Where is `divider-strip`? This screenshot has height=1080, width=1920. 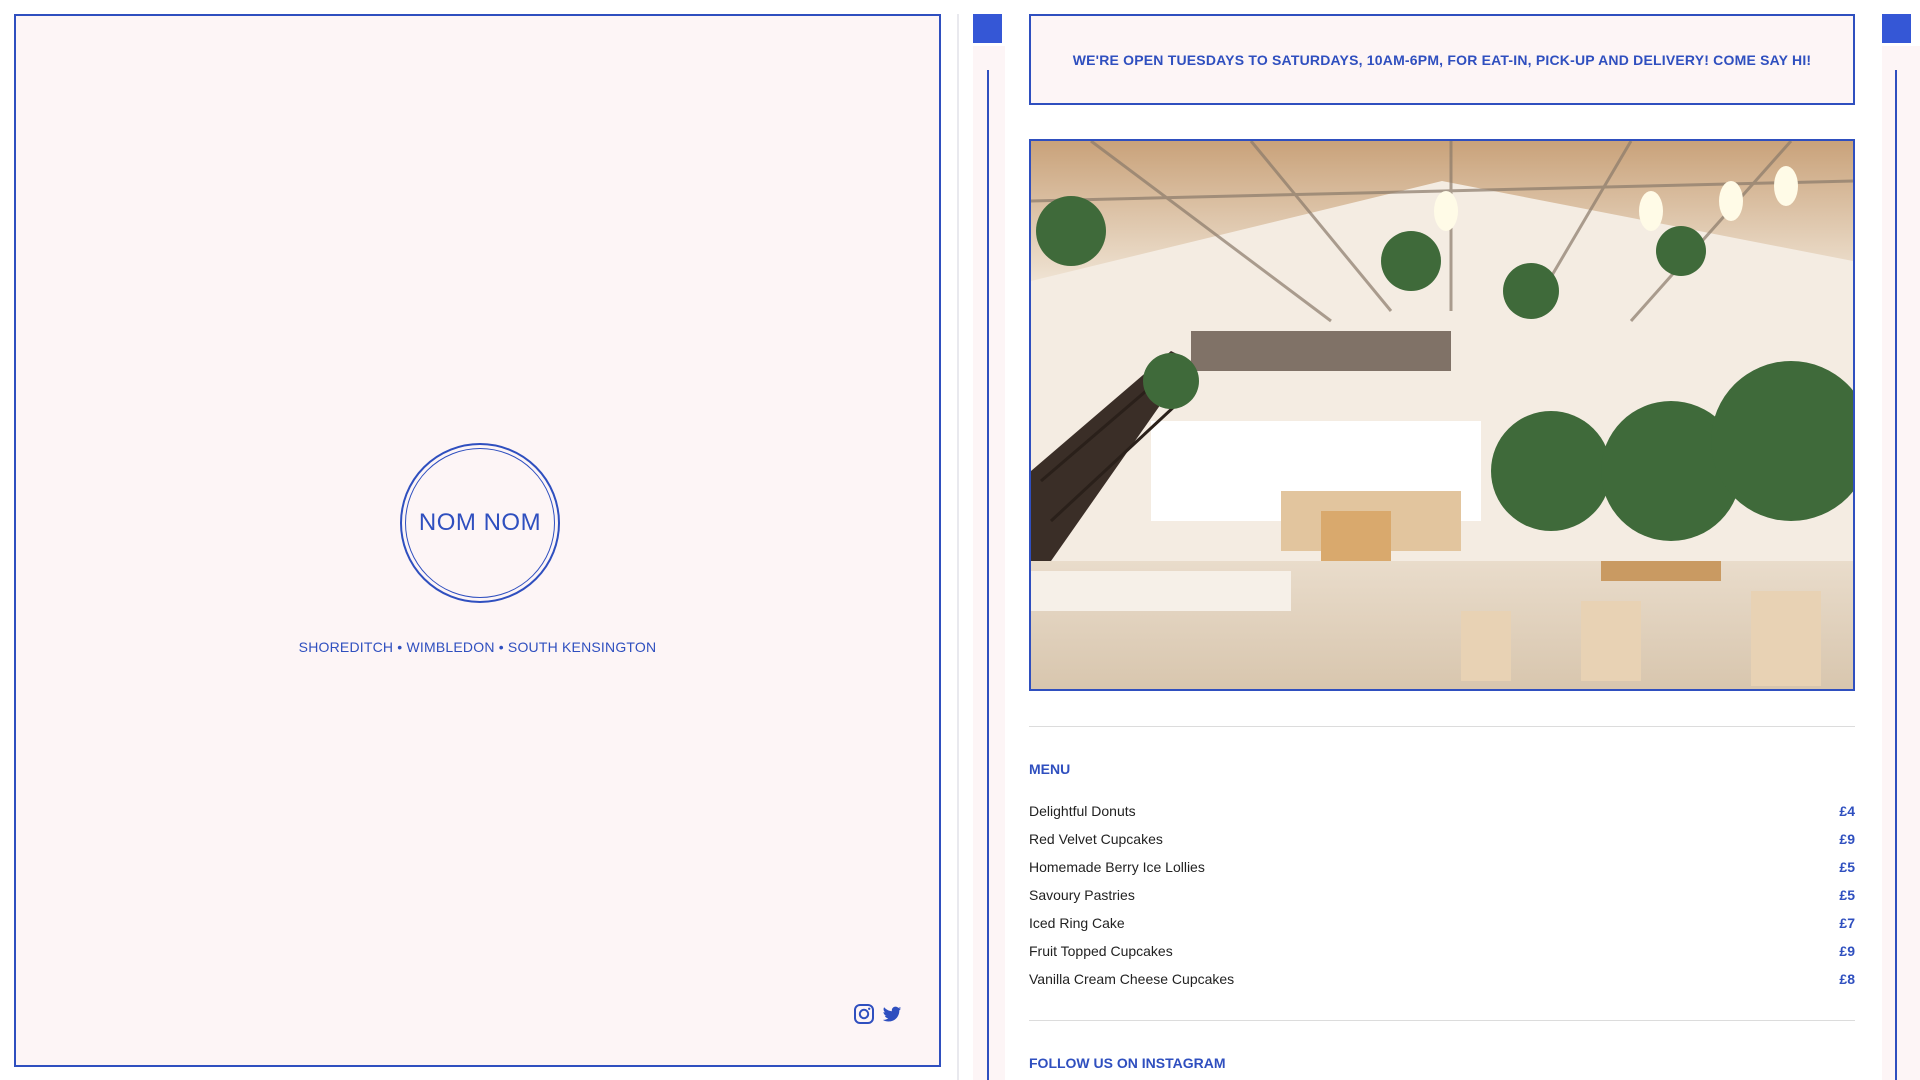
divider-strip is located at coordinates (989, 563).